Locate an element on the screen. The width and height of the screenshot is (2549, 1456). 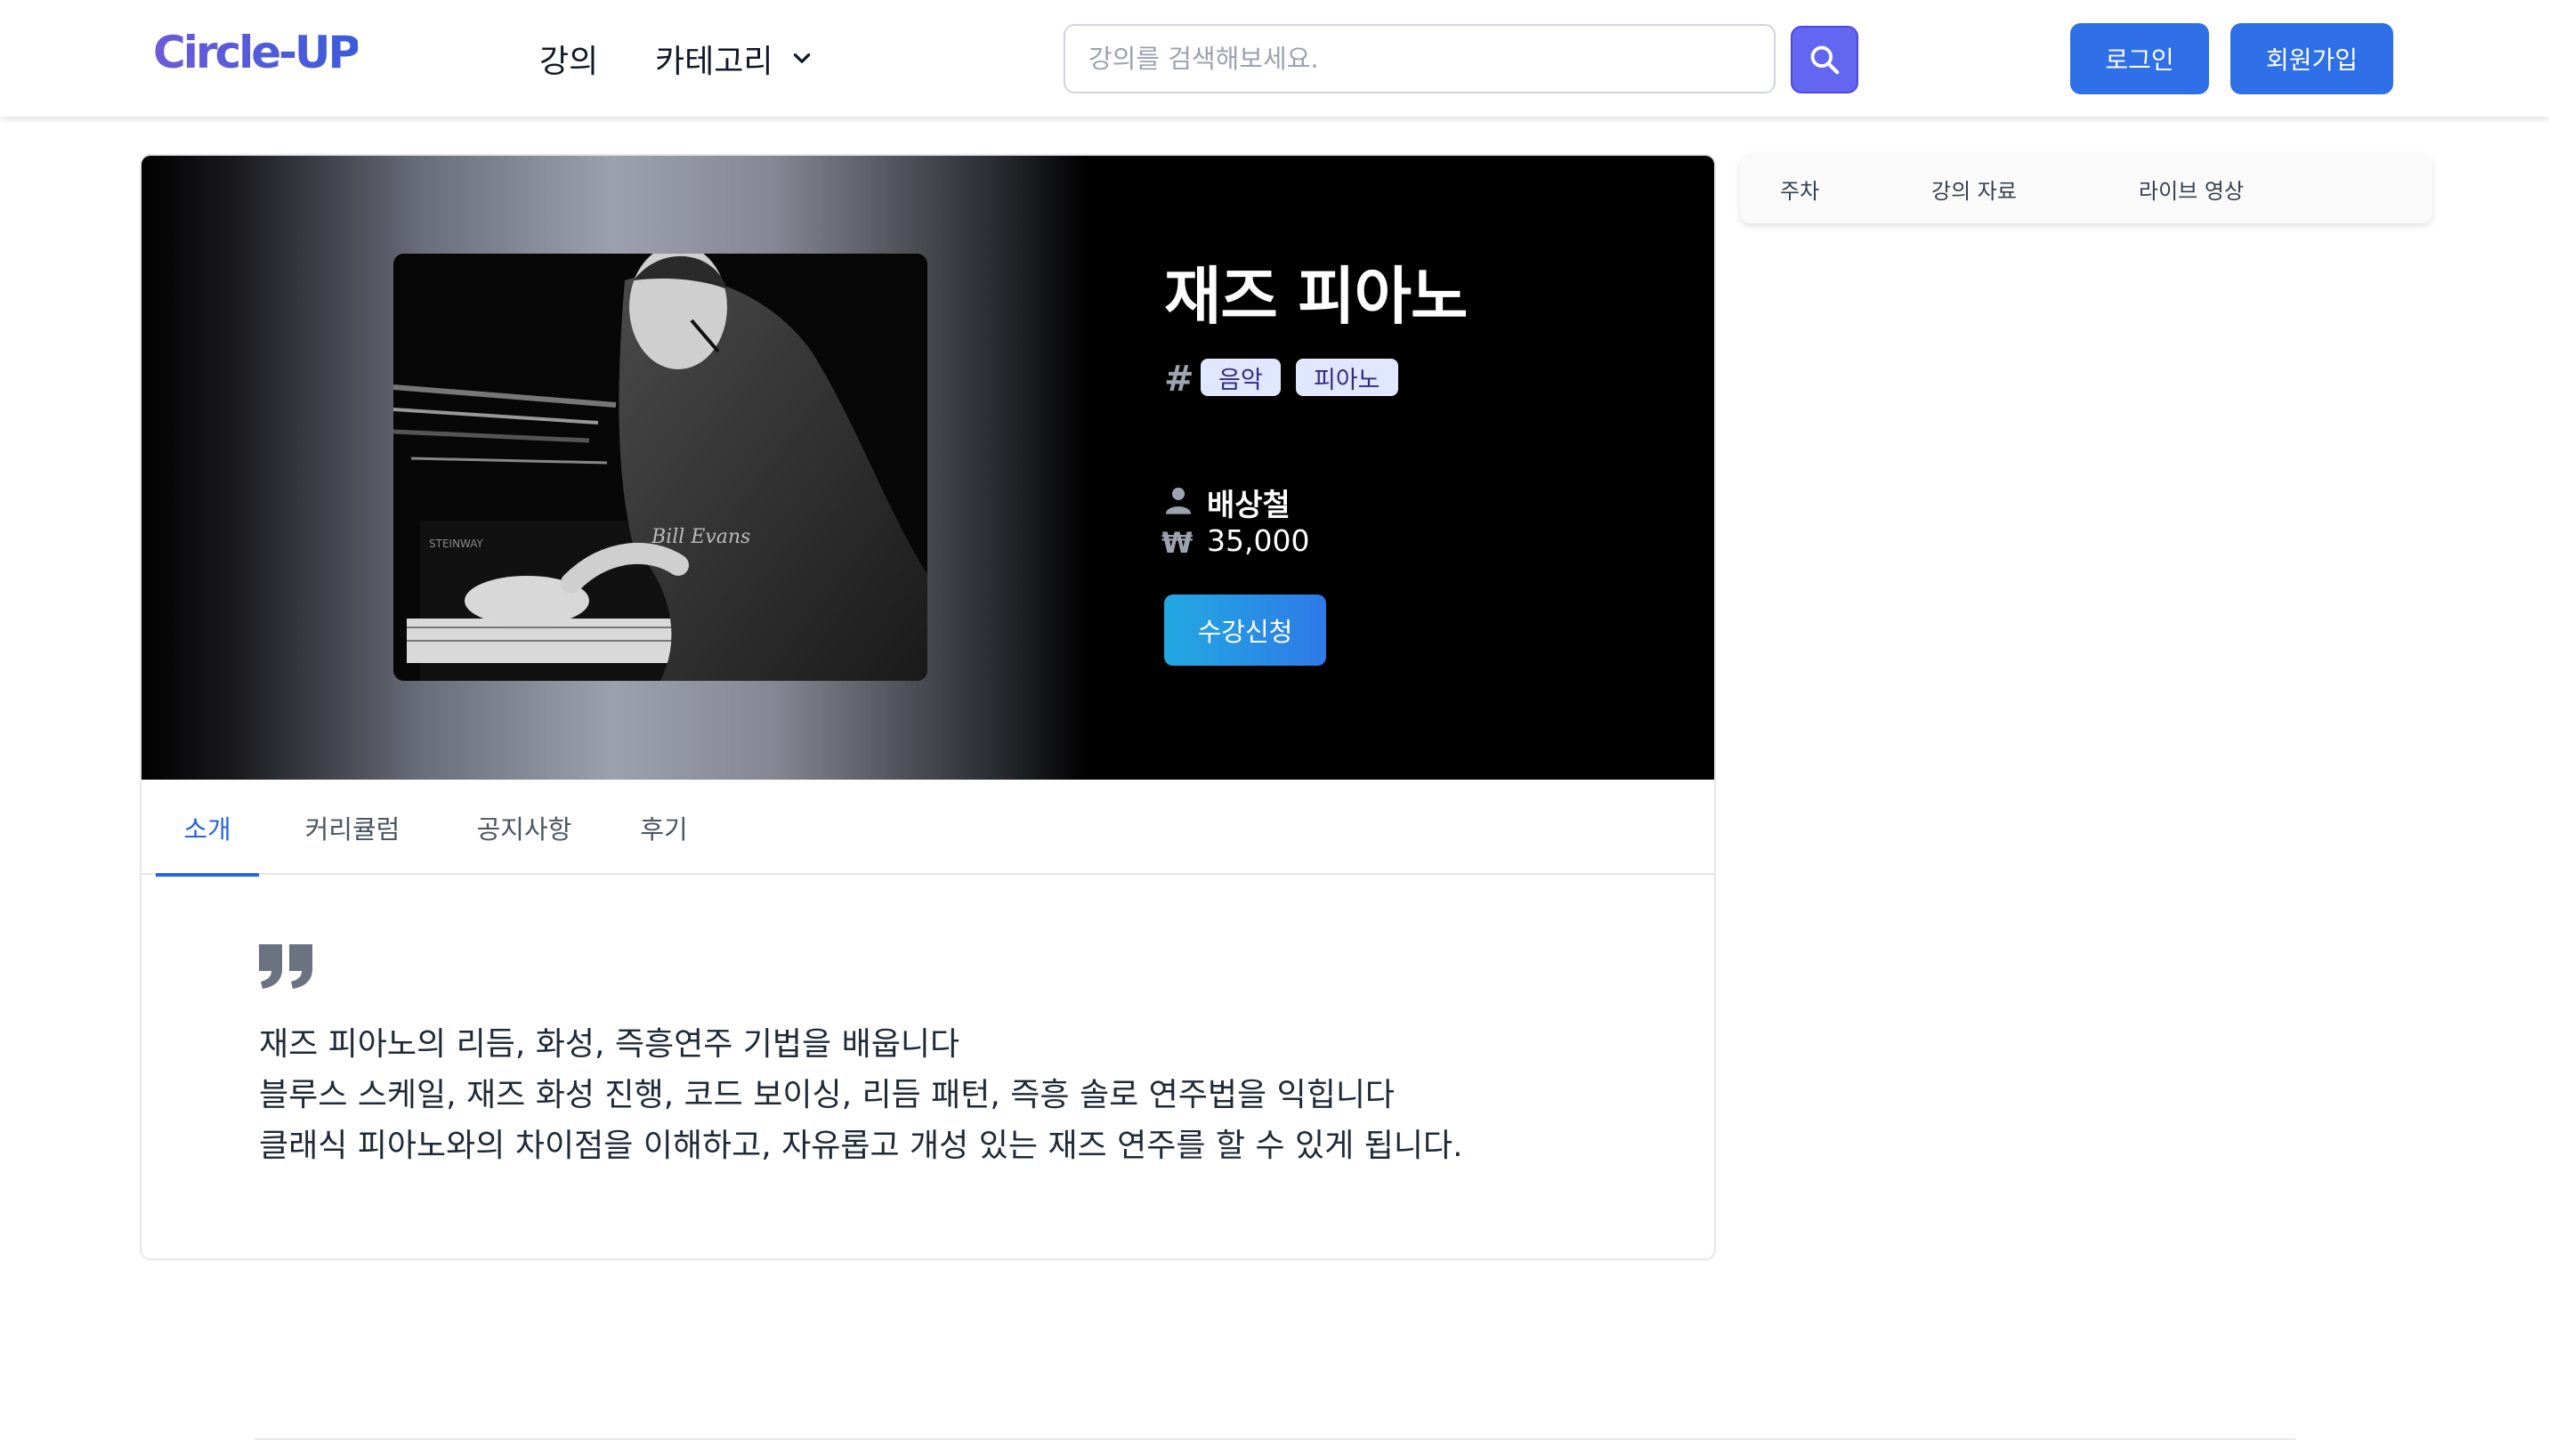
enroll-button: 수강신청 is located at coordinates (1245, 630).